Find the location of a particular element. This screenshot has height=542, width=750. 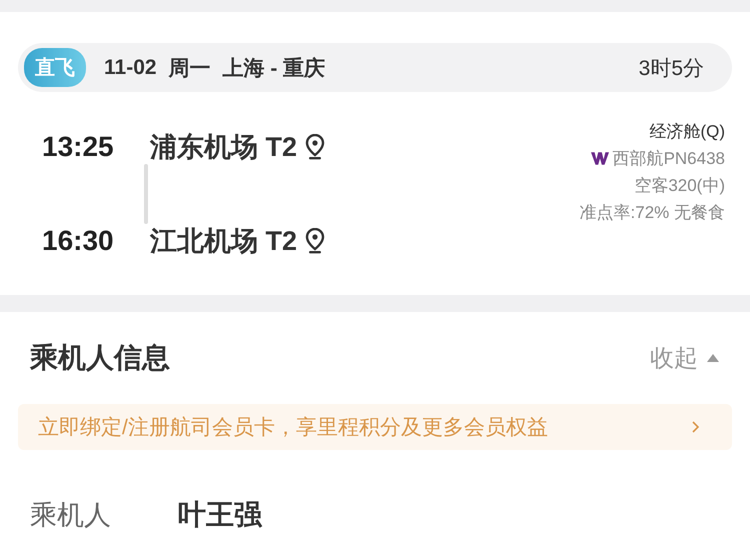

field-value: 叶王强 is located at coordinates (220, 515).